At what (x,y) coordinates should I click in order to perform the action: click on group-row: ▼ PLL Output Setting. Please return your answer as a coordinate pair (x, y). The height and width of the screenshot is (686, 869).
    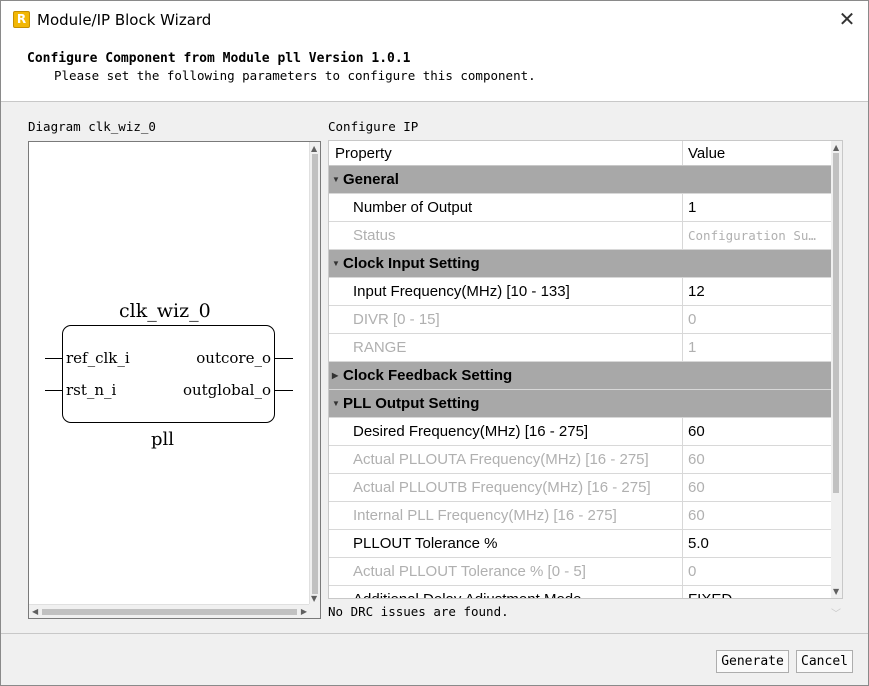
    Looking at the image, I should click on (580, 404).